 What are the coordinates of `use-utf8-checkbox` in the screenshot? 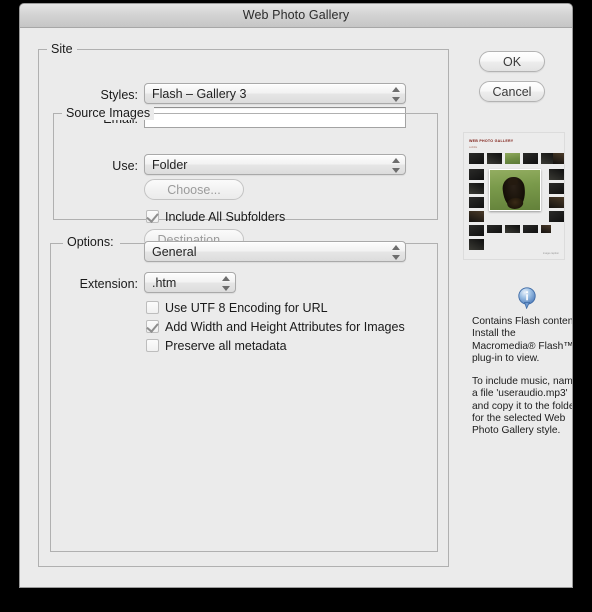 It's located at (152, 307).